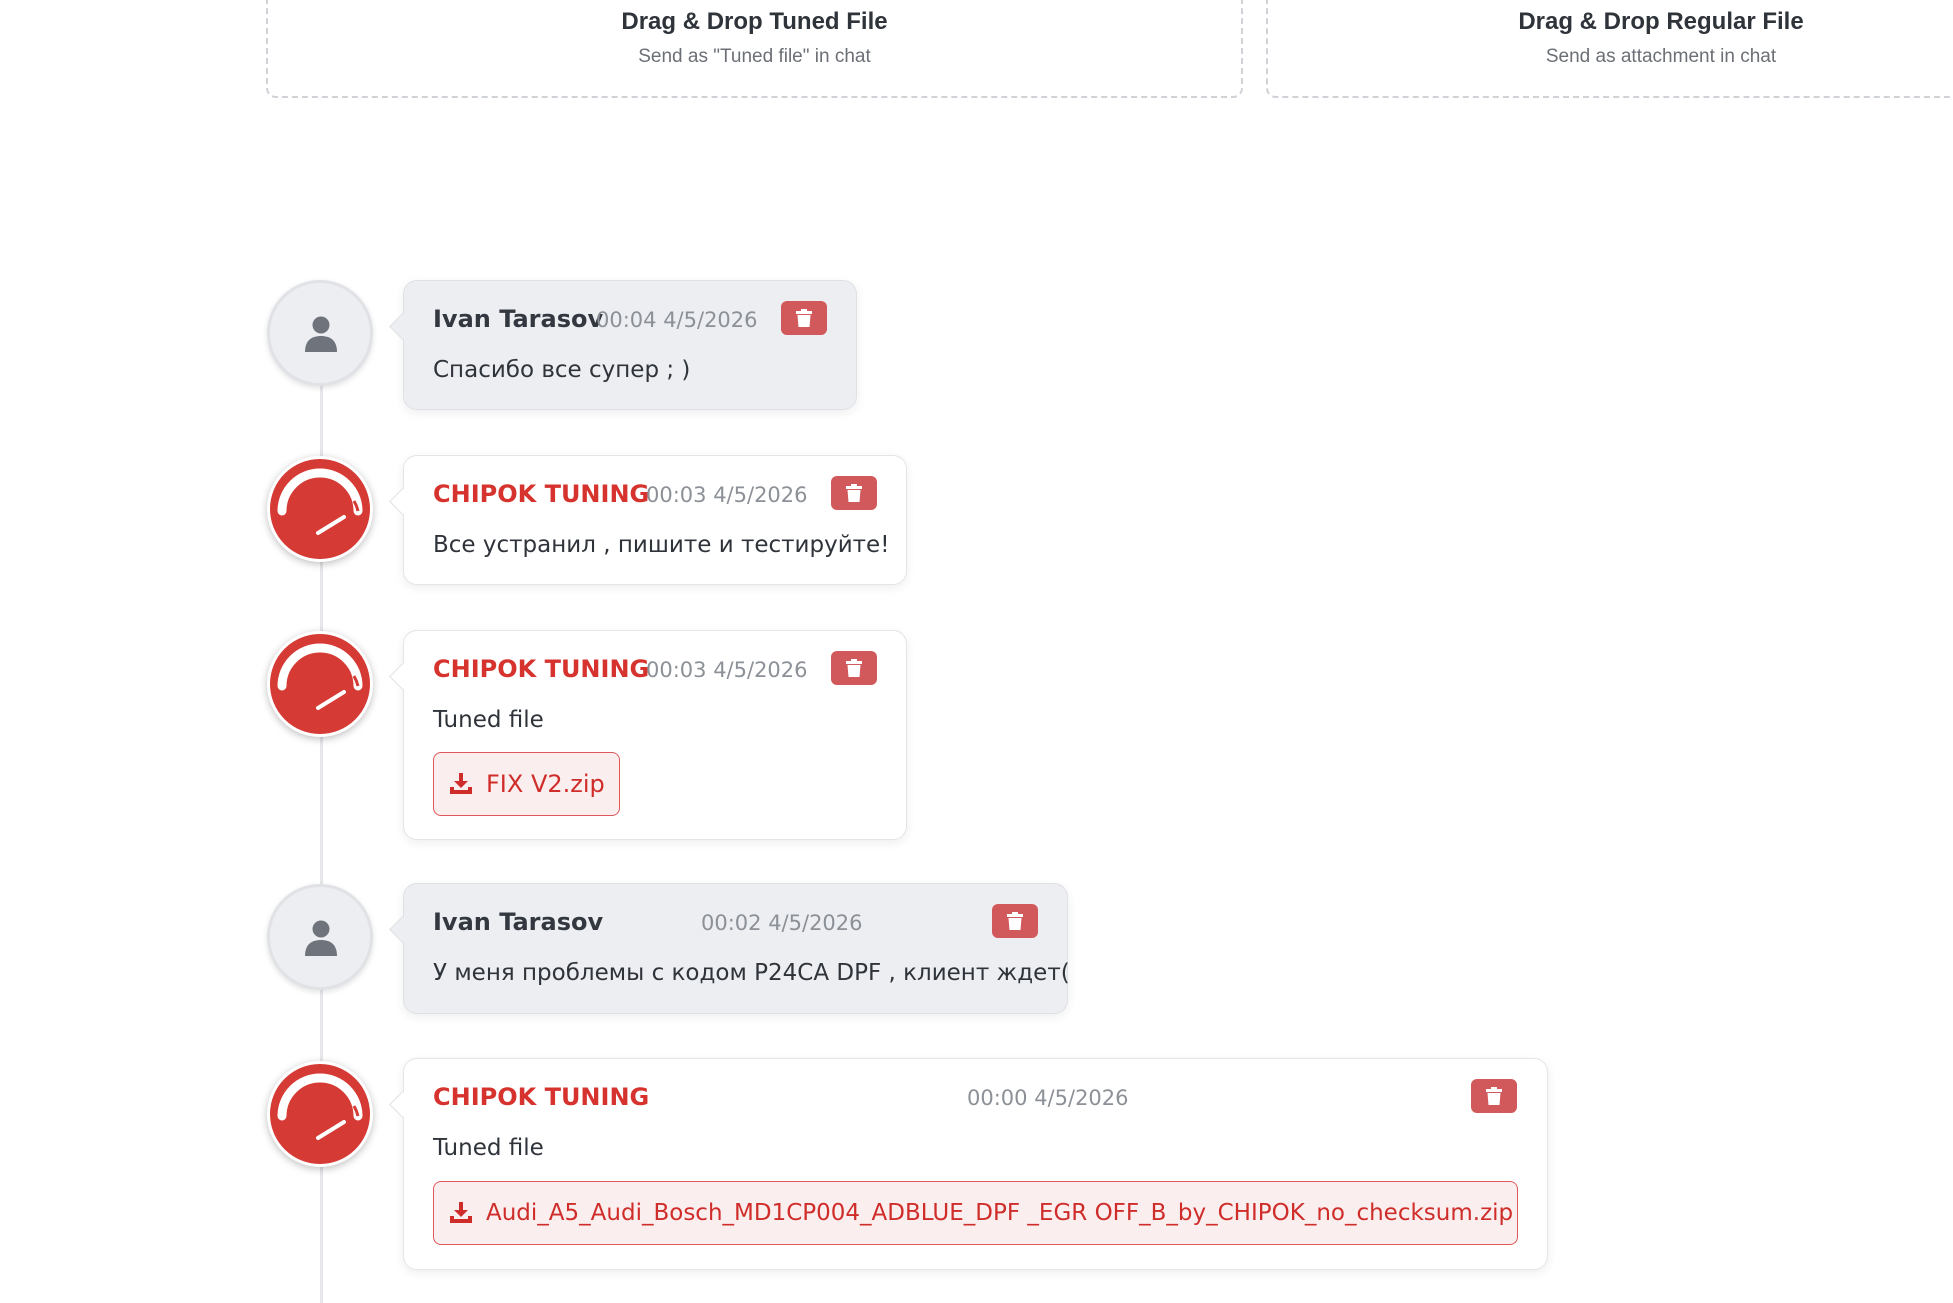 Image resolution: width=1953 pixels, height=1303 pixels. What do you see at coordinates (661, 545) in the screenshot?
I see `message-text: Все устранил , пишите и тестируйте!` at bounding box center [661, 545].